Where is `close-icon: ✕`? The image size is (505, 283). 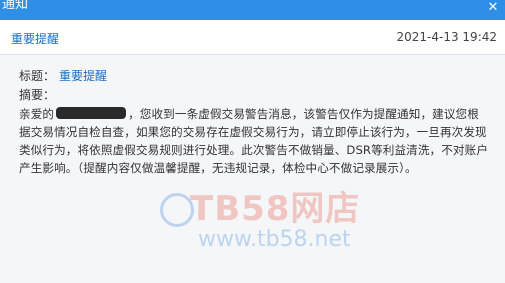
close-icon: ✕ is located at coordinates (493, 10).